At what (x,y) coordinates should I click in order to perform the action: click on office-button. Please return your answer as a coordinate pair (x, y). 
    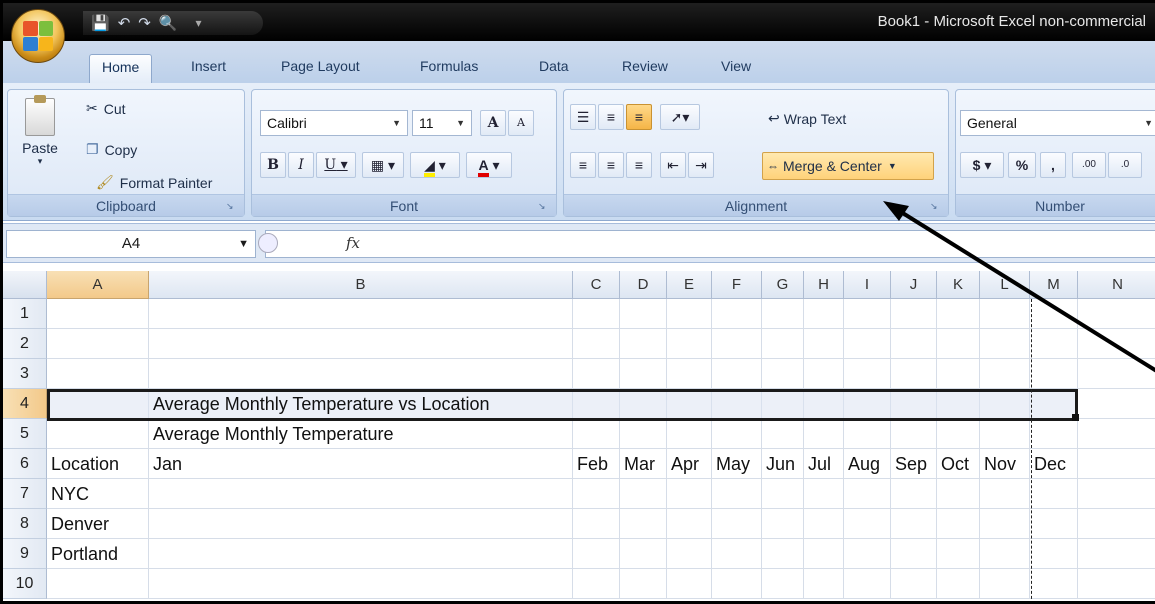
    Looking at the image, I should click on (38, 36).